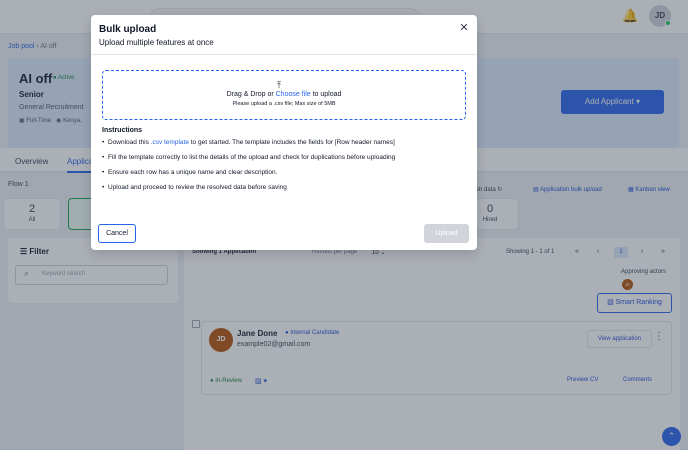 The image size is (688, 450). What do you see at coordinates (170, 142) in the screenshot?
I see `csv-template-link: .csv template` at bounding box center [170, 142].